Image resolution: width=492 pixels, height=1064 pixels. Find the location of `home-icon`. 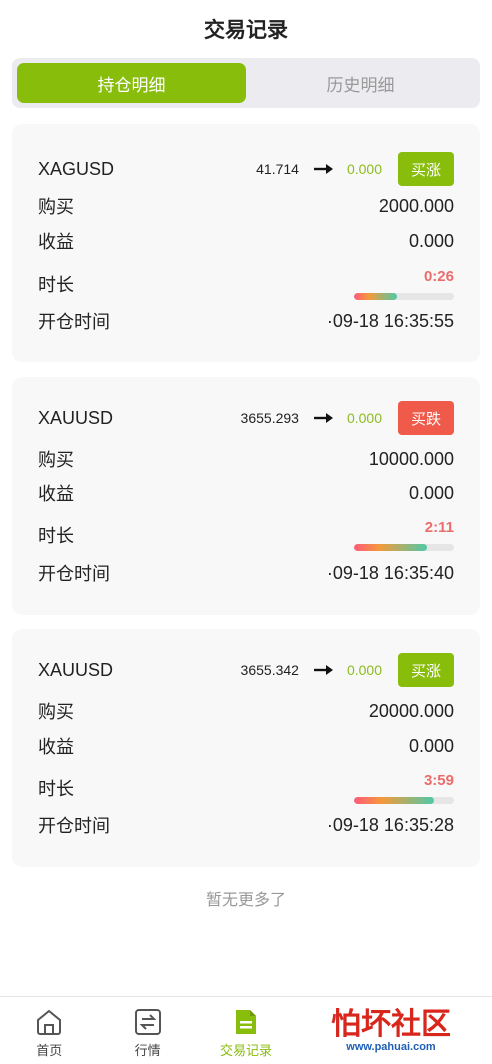

home-icon is located at coordinates (49, 1022).